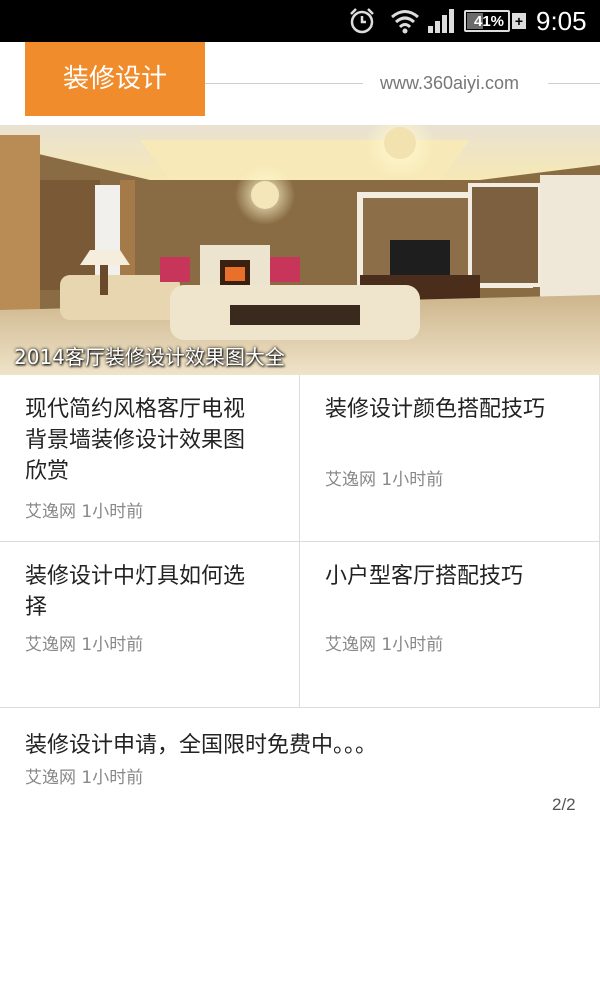  Describe the element at coordinates (405, 22) in the screenshot. I see `wifi-icon` at that location.